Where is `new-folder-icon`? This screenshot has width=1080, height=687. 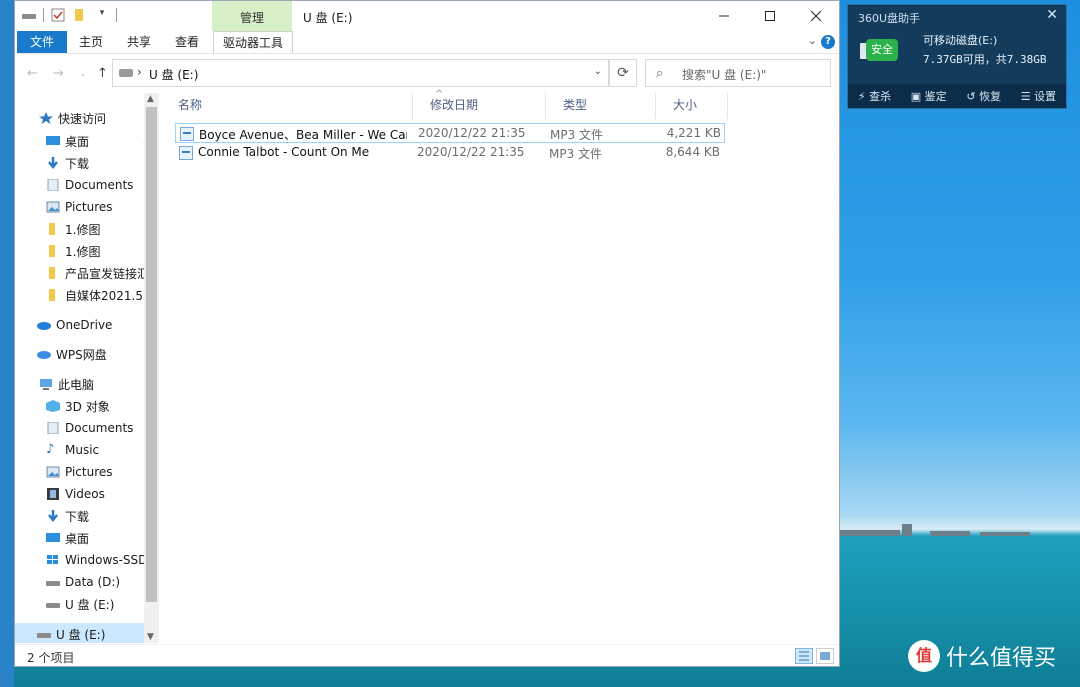 new-folder-icon is located at coordinates (80, 15).